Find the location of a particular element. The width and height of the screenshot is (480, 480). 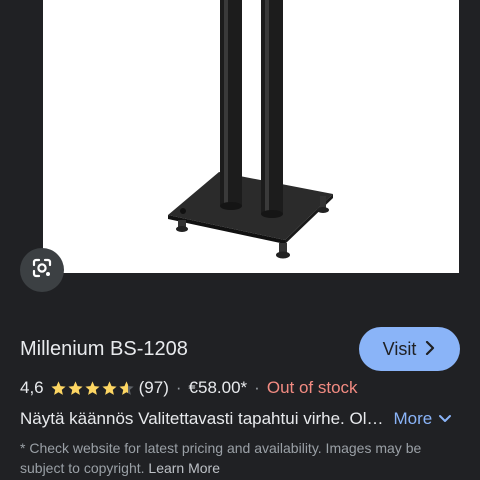

price: €58.00* is located at coordinates (218, 387).